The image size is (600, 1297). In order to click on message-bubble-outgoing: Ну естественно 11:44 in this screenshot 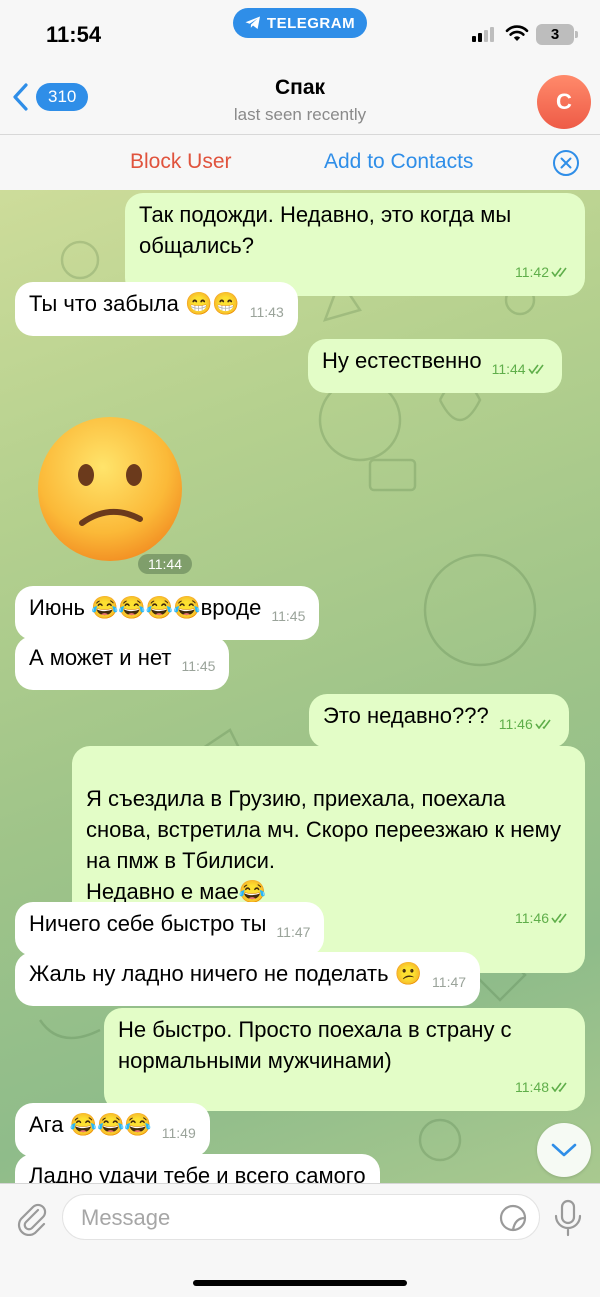, I will do `click(435, 366)`.